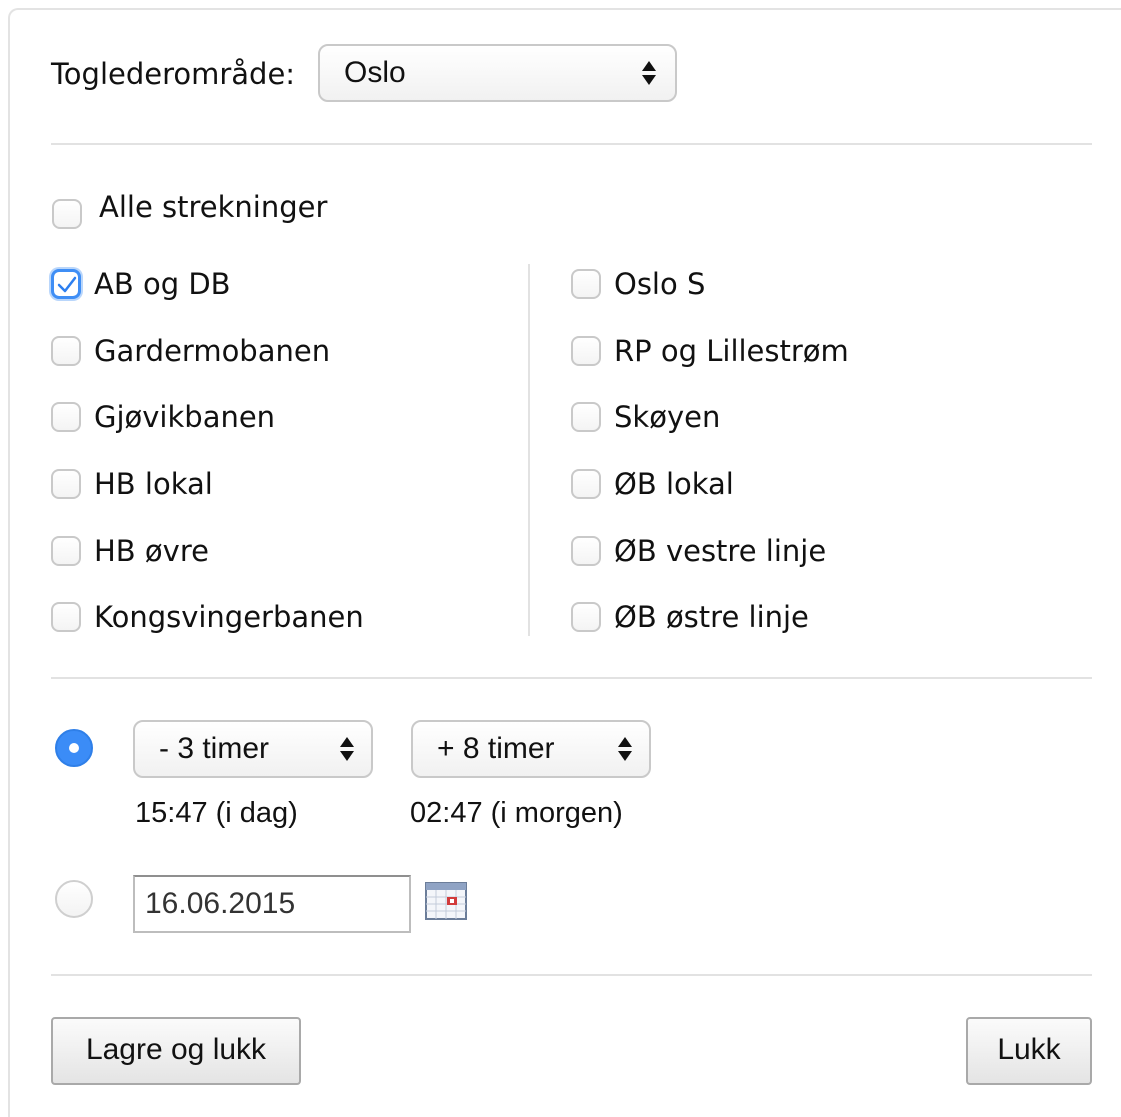  Describe the element at coordinates (516, 813) in the screenshot. I see `to-time-label: 02:47 (i morgen)` at that location.